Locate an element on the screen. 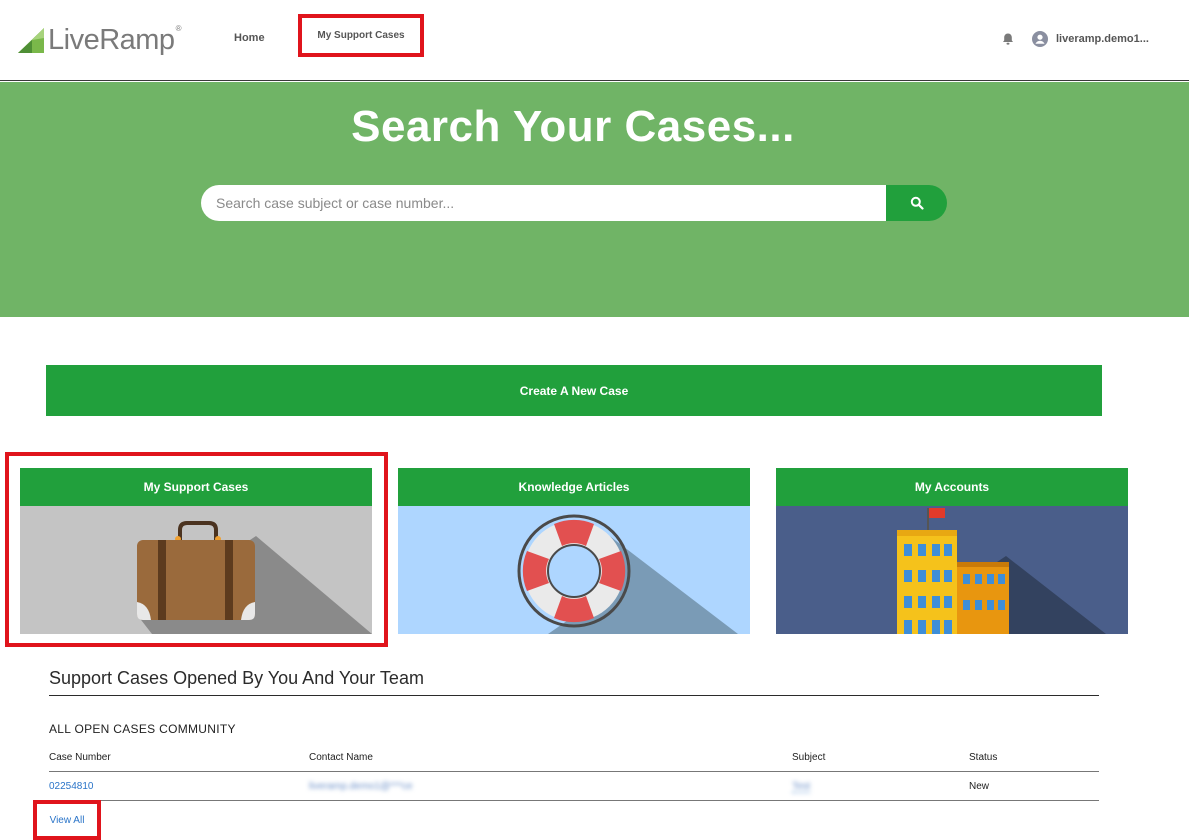 The width and height of the screenshot is (1189, 840). life-ring-icon is located at coordinates (574, 570).